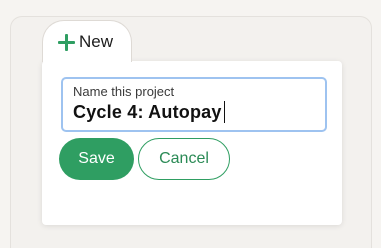 The height and width of the screenshot is (248, 381). Describe the element at coordinates (96, 41) in the screenshot. I see `new-button-label: New` at that location.